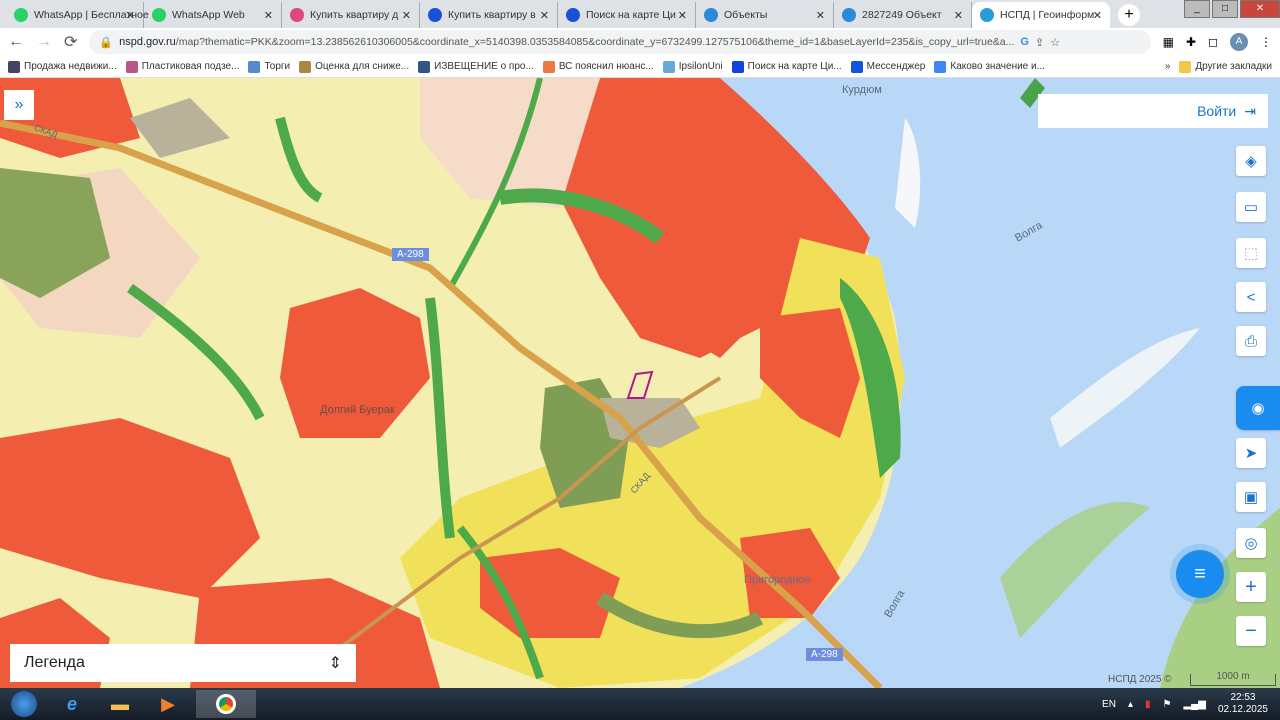  What do you see at coordinates (1153, 111) in the screenshot?
I see `login-button: Войти ⇥` at bounding box center [1153, 111].